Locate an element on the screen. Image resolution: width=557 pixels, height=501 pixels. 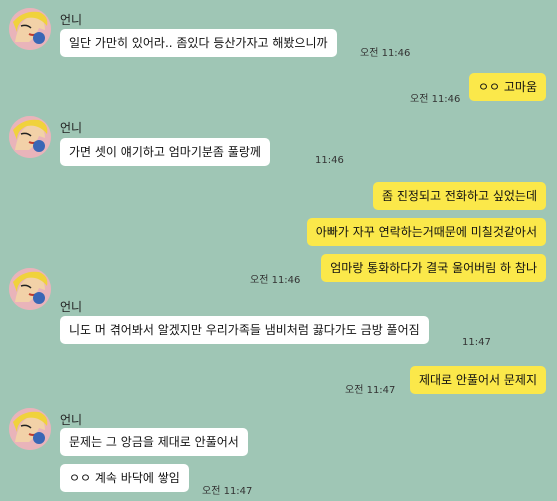
message-bubble-out: 제대로 안풀어서 문제지 is located at coordinates (477, 380).